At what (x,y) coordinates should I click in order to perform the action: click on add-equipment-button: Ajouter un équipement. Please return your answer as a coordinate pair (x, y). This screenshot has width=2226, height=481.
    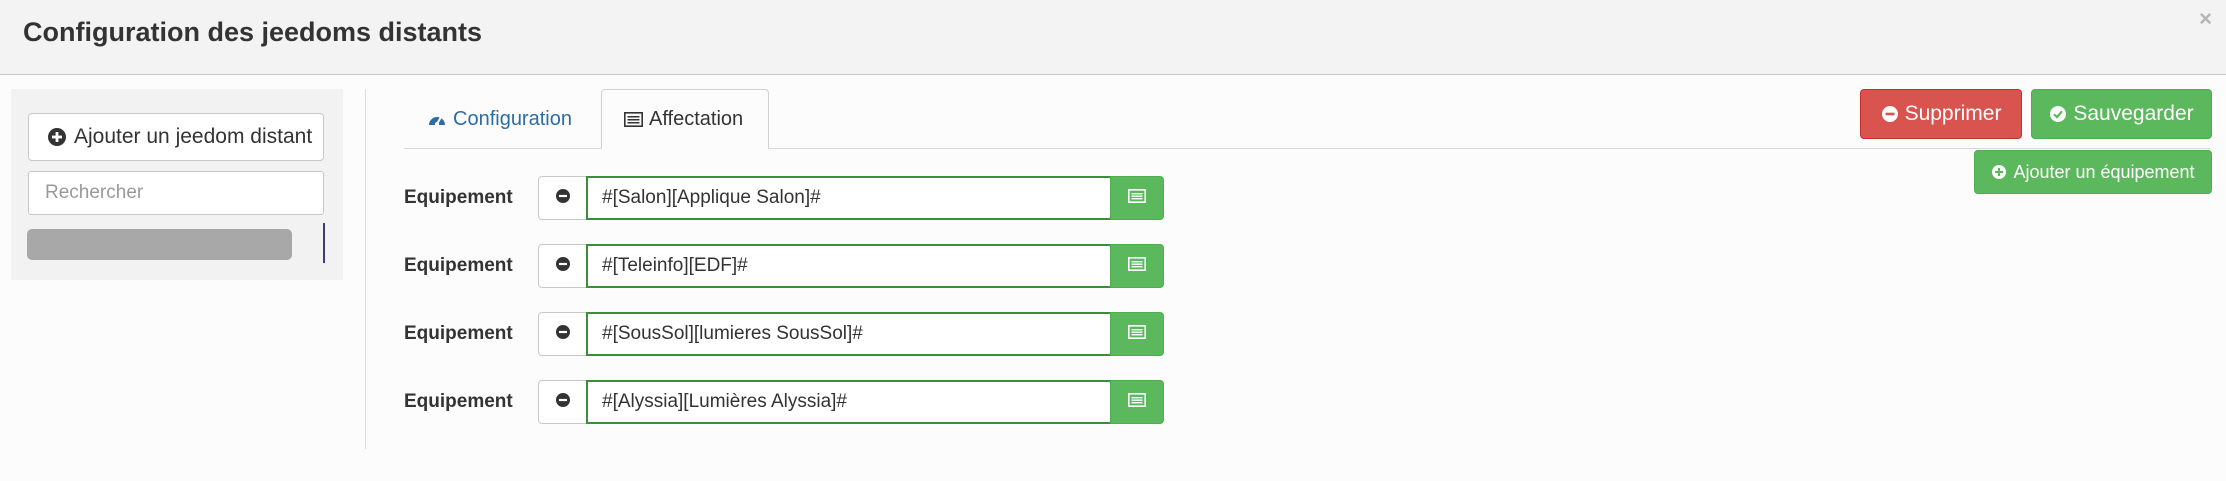
    Looking at the image, I should click on (2093, 172).